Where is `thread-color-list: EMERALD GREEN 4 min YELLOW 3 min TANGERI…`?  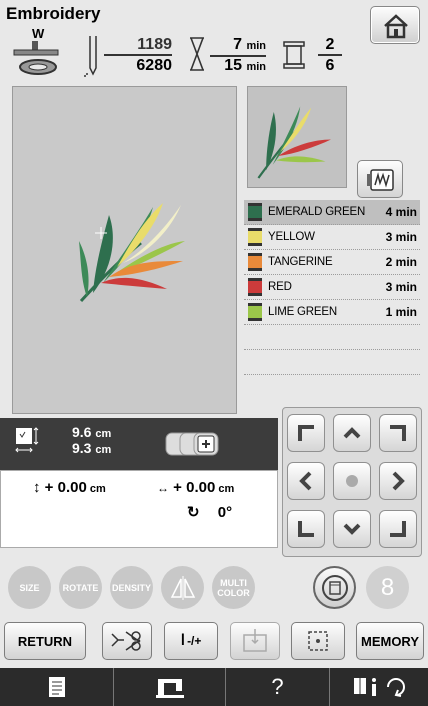
thread-color-list: EMERALD GREEN 4 min YELLOW 3 min TANGERI… is located at coordinates (332, 307).